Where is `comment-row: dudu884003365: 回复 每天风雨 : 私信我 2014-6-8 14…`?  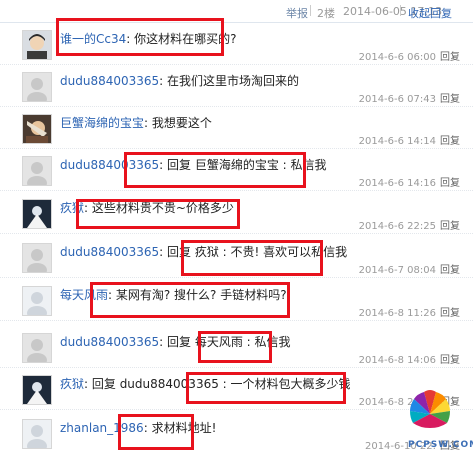 comment-row: dudu884003365: 回复 每天风雨 : 私信我 2014-6-8 14… is located at coordinates (236, 347).